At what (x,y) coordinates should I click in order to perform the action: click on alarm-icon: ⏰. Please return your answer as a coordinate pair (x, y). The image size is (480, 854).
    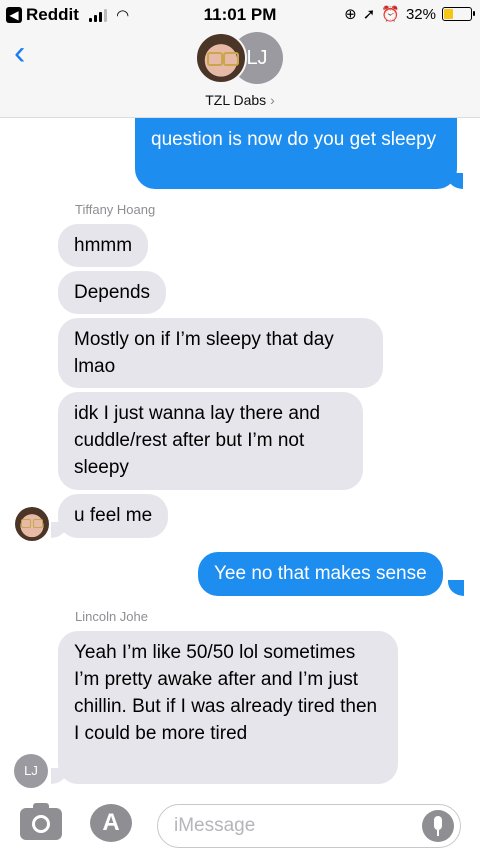
    Looking at the image, I should click on (390, 14).